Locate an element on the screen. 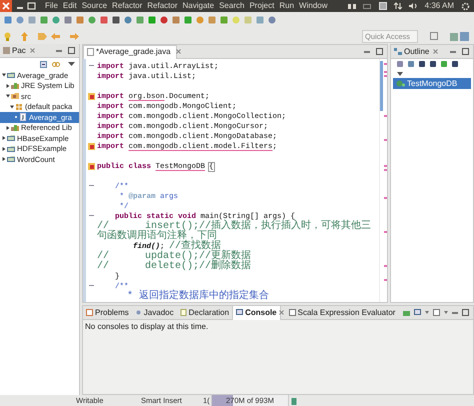 The image size is (474, 406). console-message: No consoles to display at this time. is located at coordinates (147, 327).